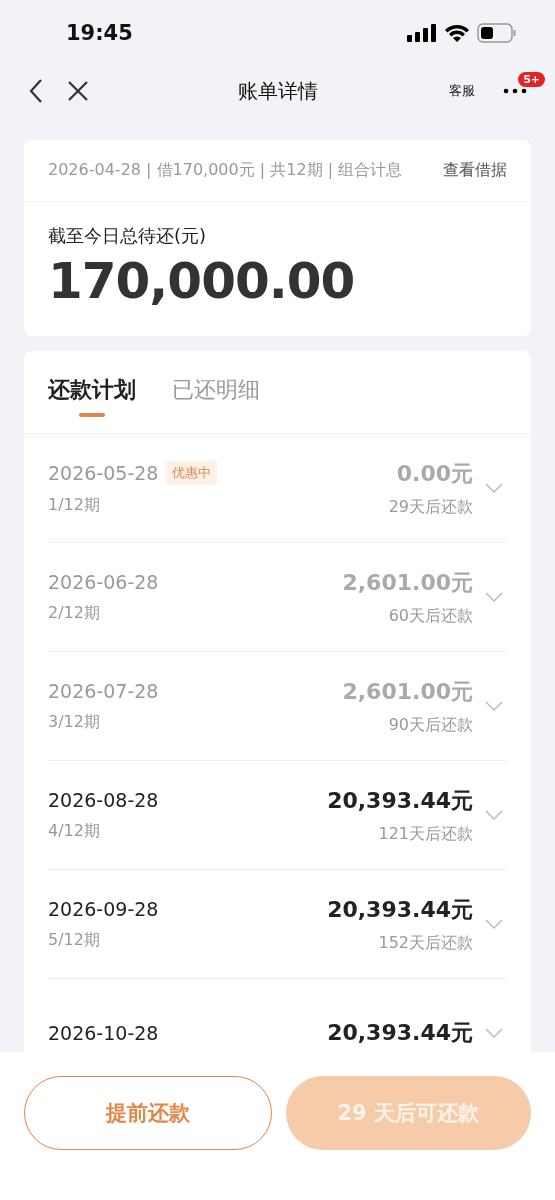 The width and height of the screenshot is (555, 1200). Describe the element at coordinates (92, 396) in the screenshot. I see `tab: 还款计划` at that location.